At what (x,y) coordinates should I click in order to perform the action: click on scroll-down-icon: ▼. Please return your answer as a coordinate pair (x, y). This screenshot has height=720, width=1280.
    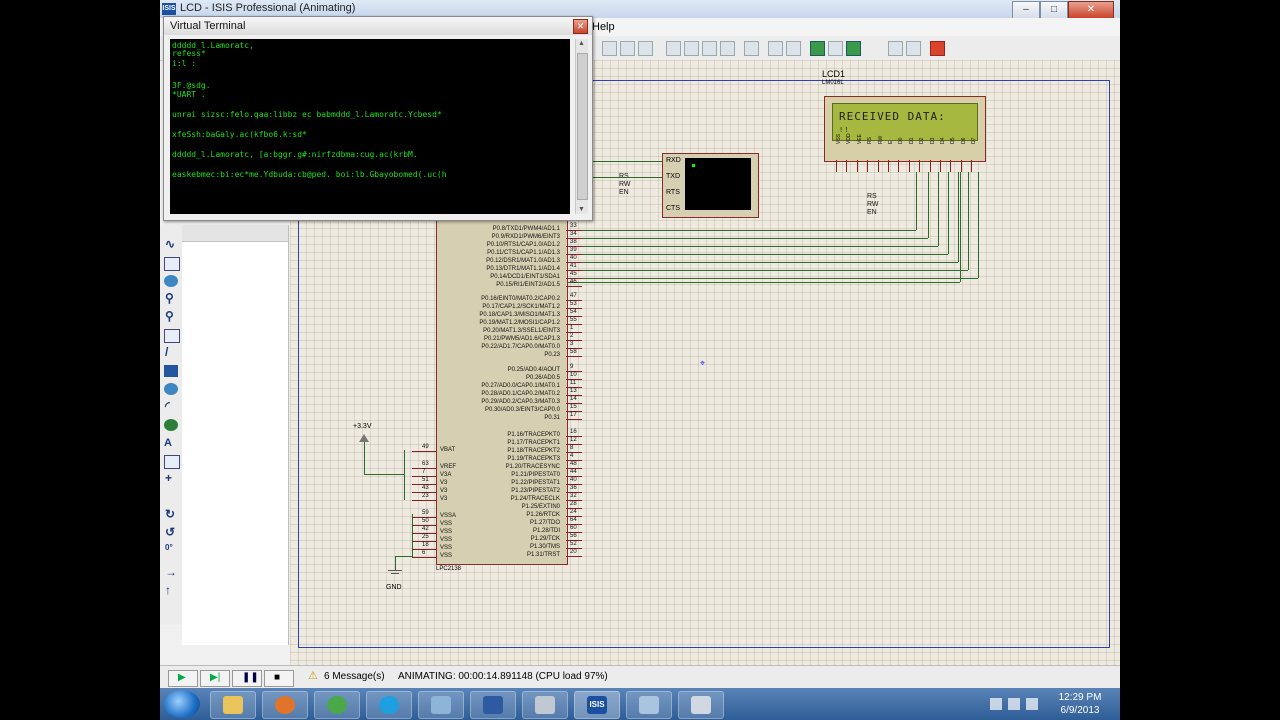
    Looking at the image, I should click on (581, 209).